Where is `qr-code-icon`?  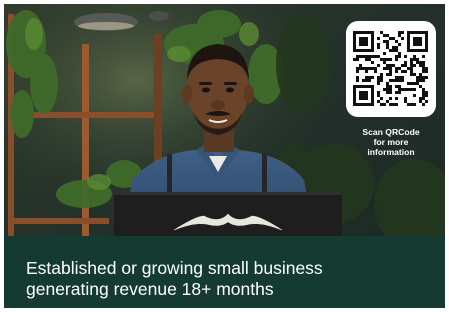 qr-code-icon is located at coordinates (390, 68).